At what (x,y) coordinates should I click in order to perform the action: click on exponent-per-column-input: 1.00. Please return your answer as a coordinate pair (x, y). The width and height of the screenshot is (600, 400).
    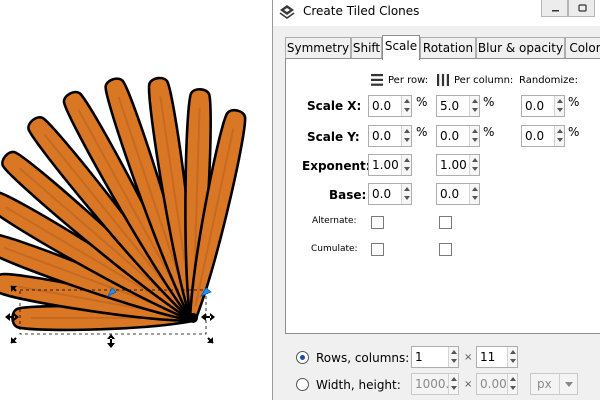
    Looking at the image, I should click on (458, 165).